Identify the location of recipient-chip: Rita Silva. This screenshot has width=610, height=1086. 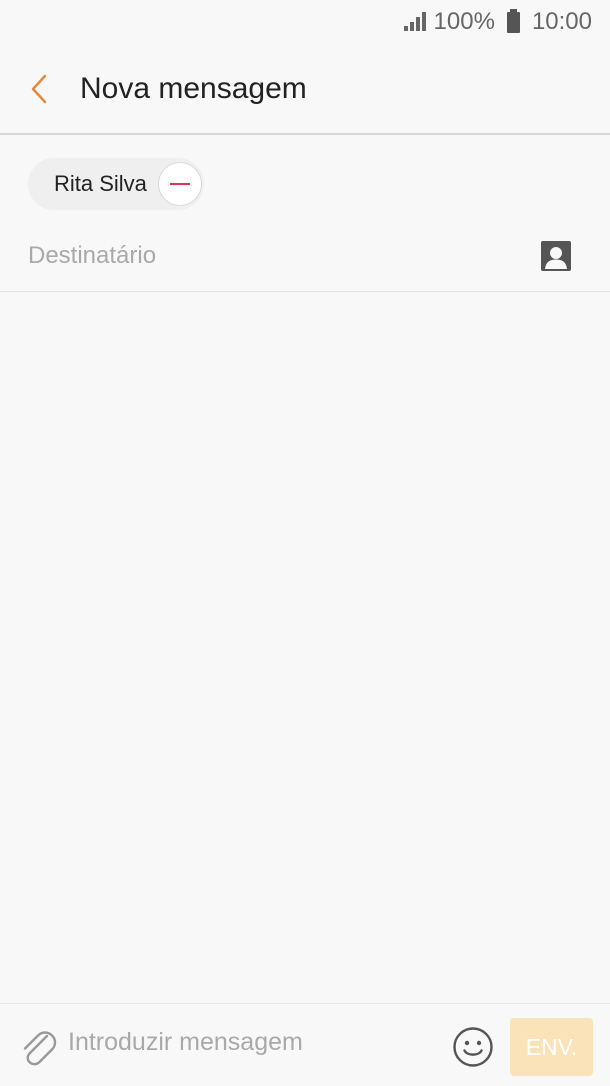
(116, 184).